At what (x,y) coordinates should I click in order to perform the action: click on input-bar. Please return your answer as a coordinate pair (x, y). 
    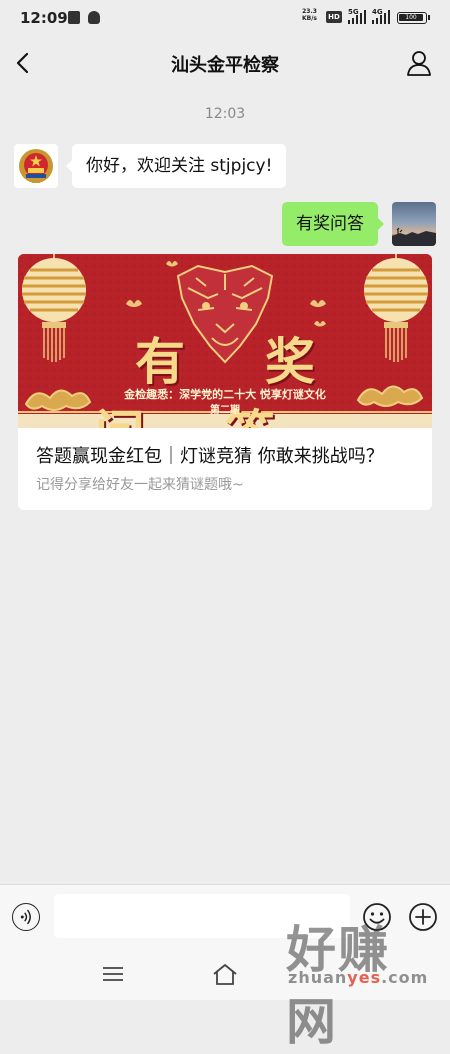
    Looking at the image, I should click on (225, 916).